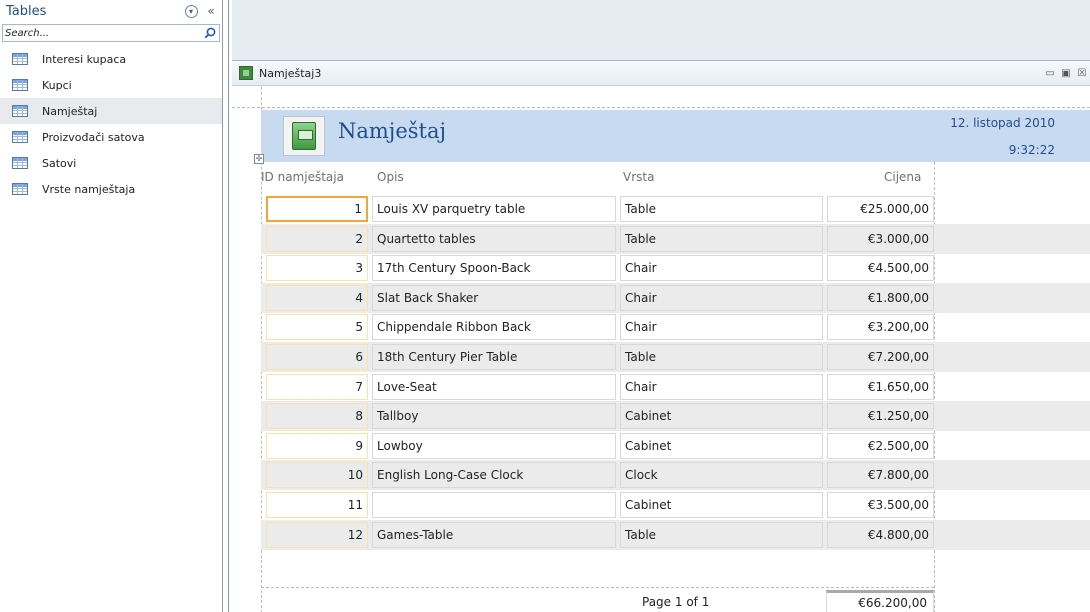 The image size is (1090, 612). I want to click on nav-header: Tables ▾ «, so click(111, 11).